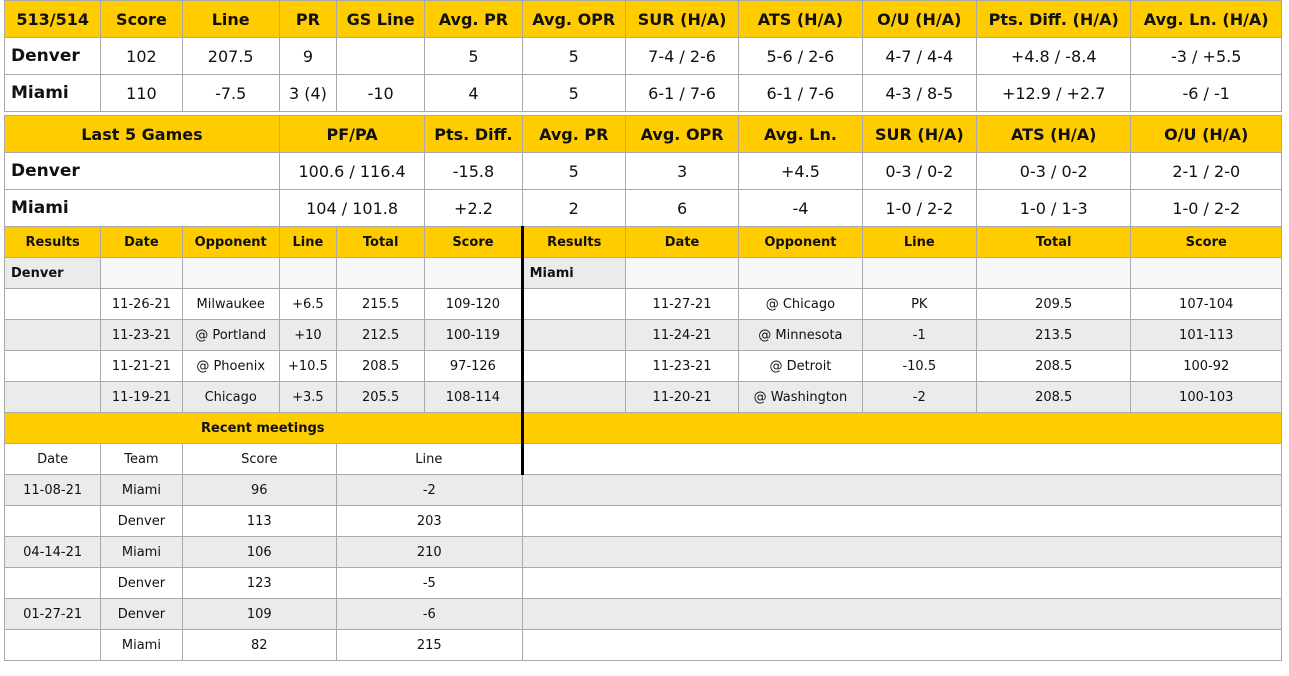 The height and width of the screenshot is (676, 1289). I want to click on summary-header-ats: ATS (H/A), so click(800, 19).